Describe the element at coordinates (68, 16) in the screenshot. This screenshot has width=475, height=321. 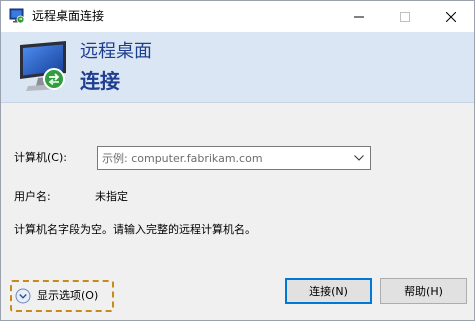
I see `window-title: 远程桌面连接` at that location.